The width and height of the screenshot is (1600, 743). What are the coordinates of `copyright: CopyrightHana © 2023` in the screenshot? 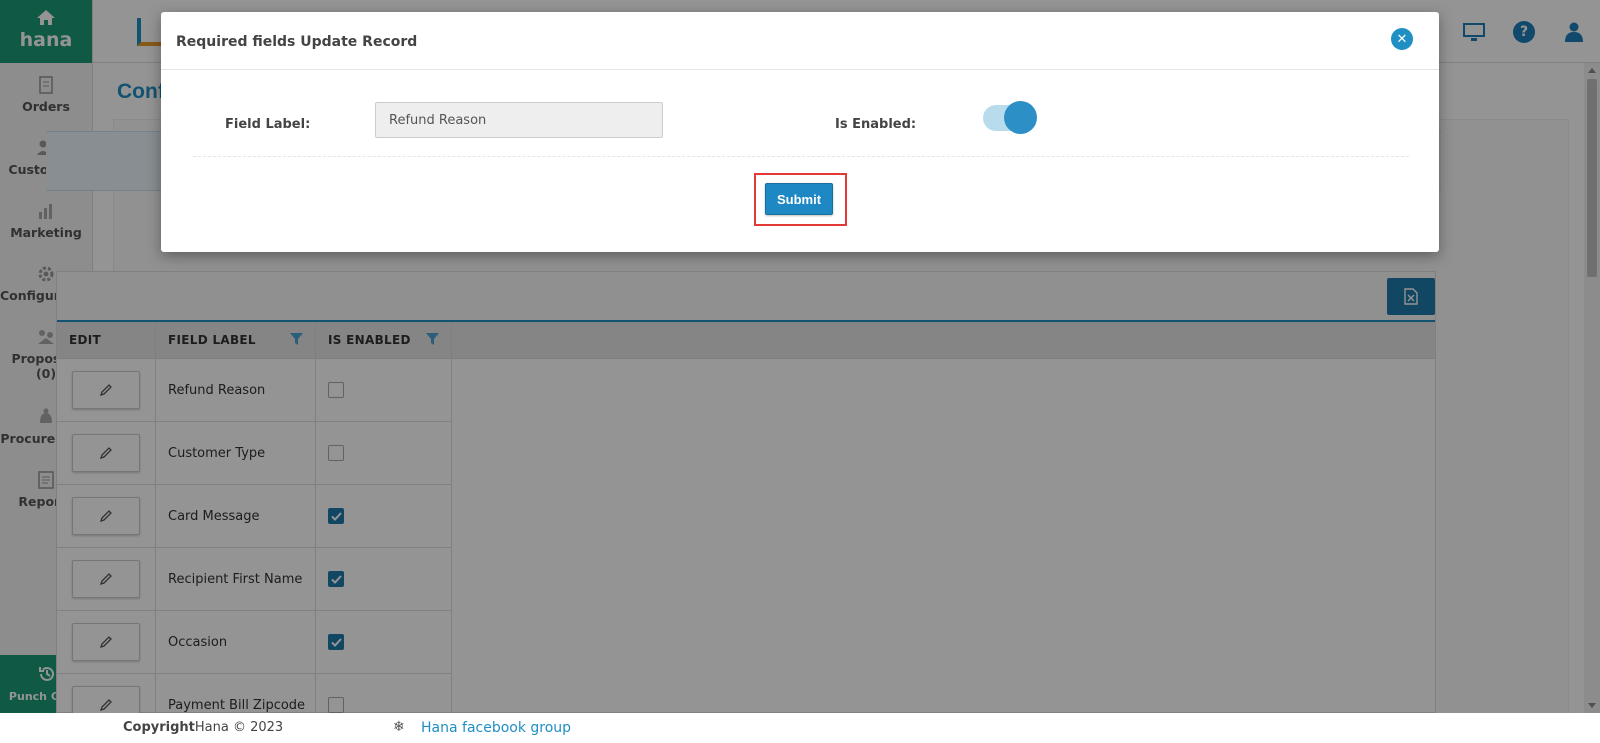 It's located at (203, 727).